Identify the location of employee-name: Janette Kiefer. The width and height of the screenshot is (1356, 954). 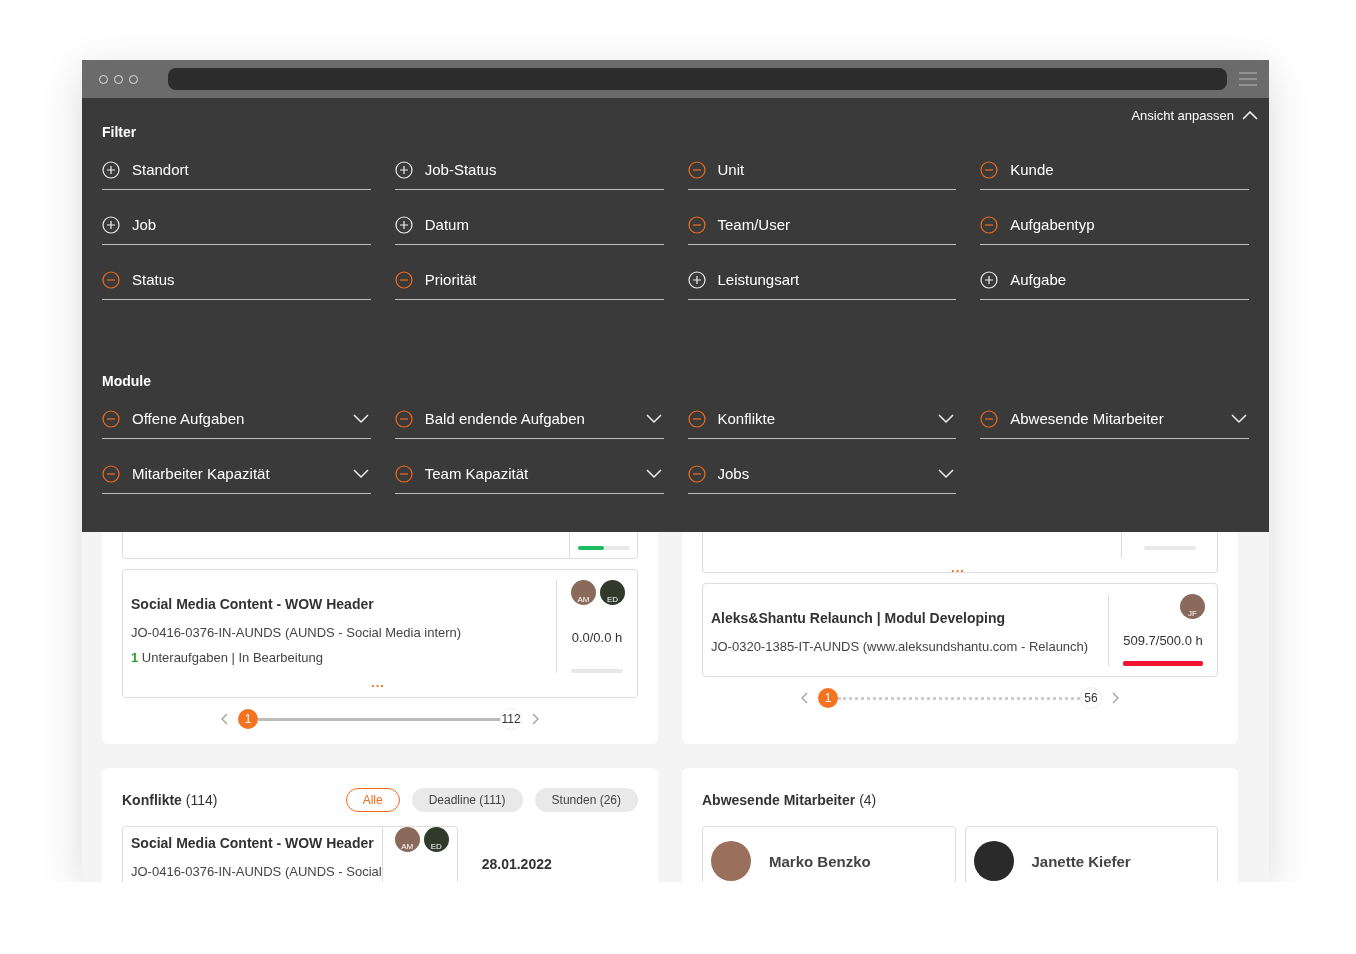
(1081, 861).